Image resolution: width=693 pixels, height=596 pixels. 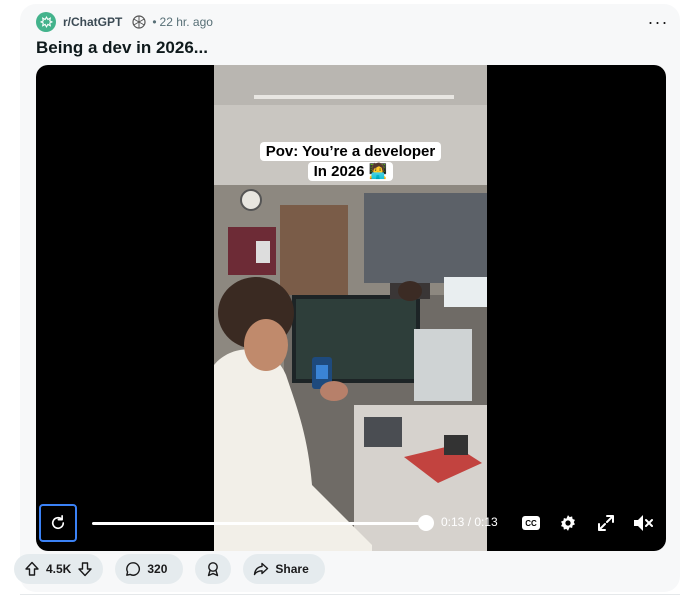 I want to click on mute-button, so click(x=643, y=523).